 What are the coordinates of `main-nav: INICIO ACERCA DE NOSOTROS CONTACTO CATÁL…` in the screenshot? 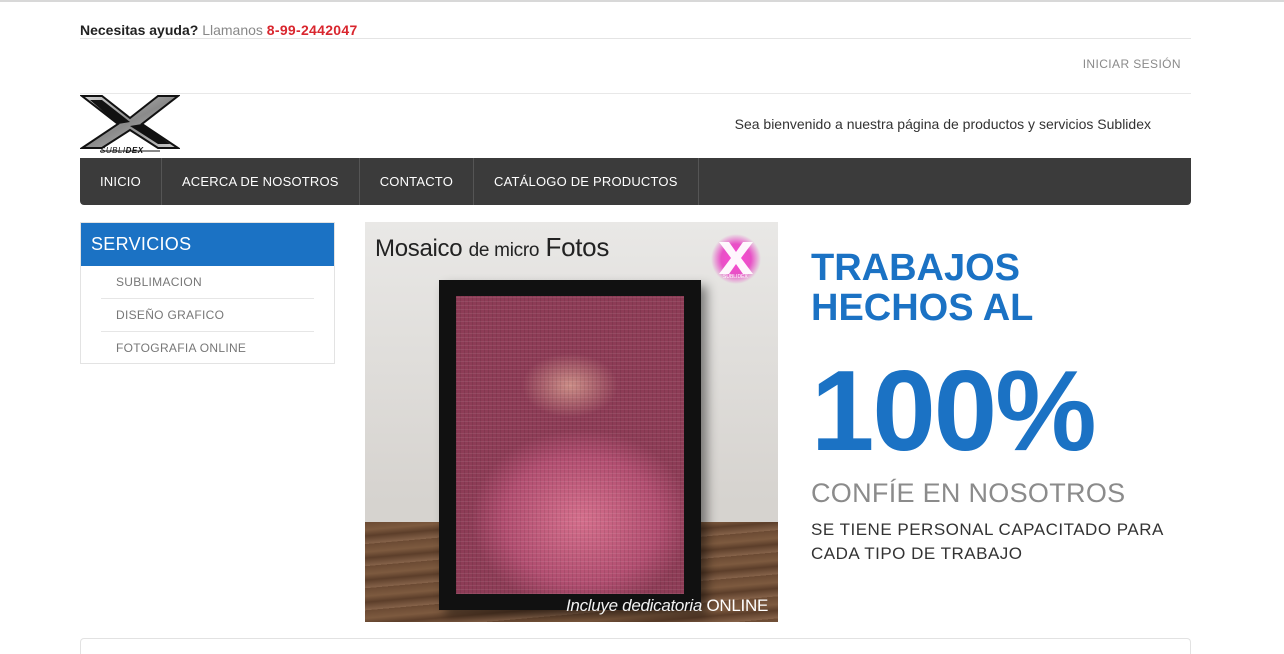 It's located at (635, 181).